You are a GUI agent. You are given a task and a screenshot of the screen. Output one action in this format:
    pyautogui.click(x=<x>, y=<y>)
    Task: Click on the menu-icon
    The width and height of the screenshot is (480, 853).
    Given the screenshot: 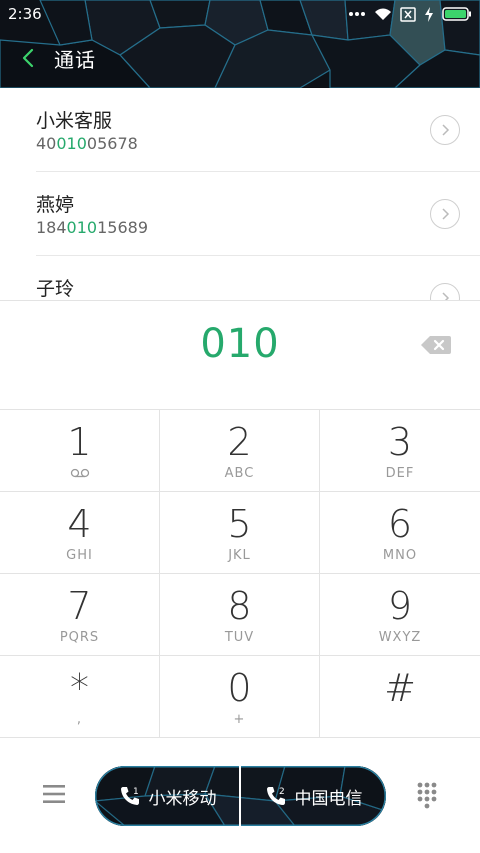 What is the action you would take?
    pyautogui.click(x=54, y=794)
    